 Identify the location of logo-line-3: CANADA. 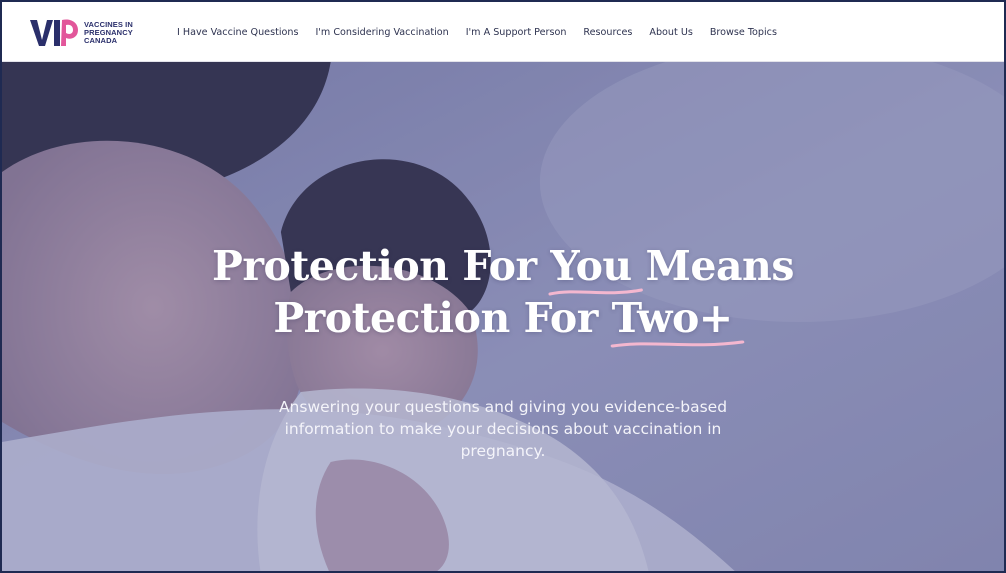
(101, 40).